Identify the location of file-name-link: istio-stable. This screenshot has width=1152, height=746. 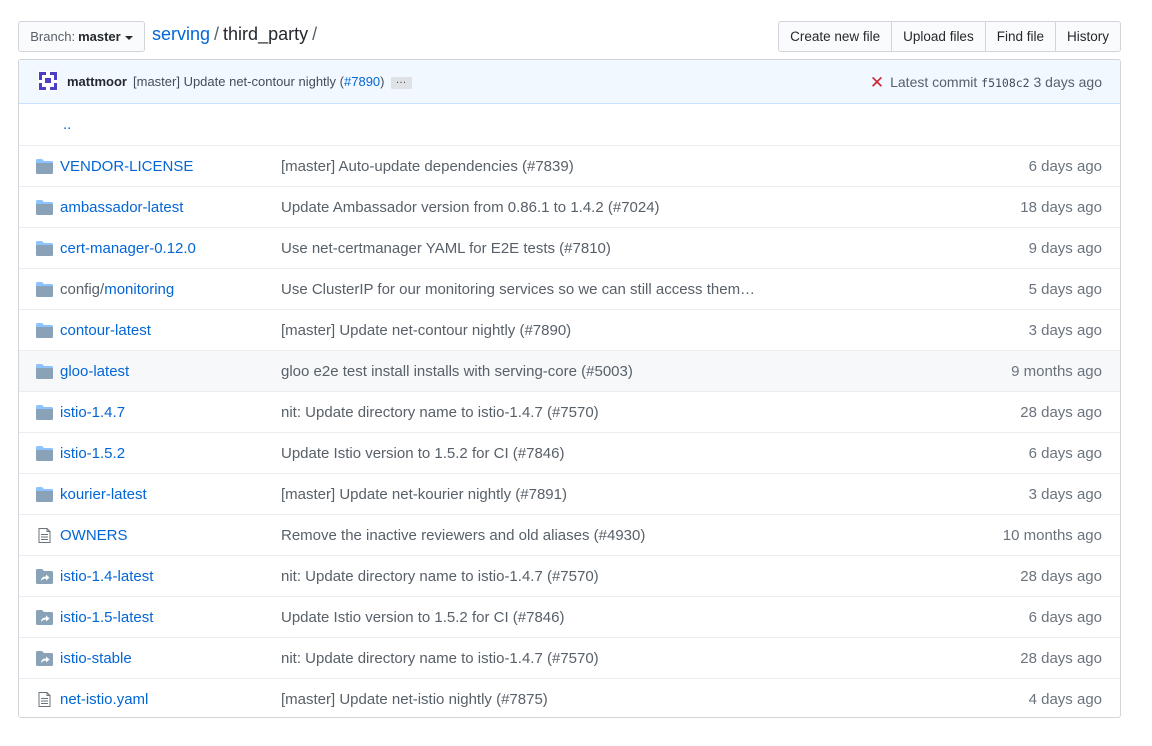
(96, 658).